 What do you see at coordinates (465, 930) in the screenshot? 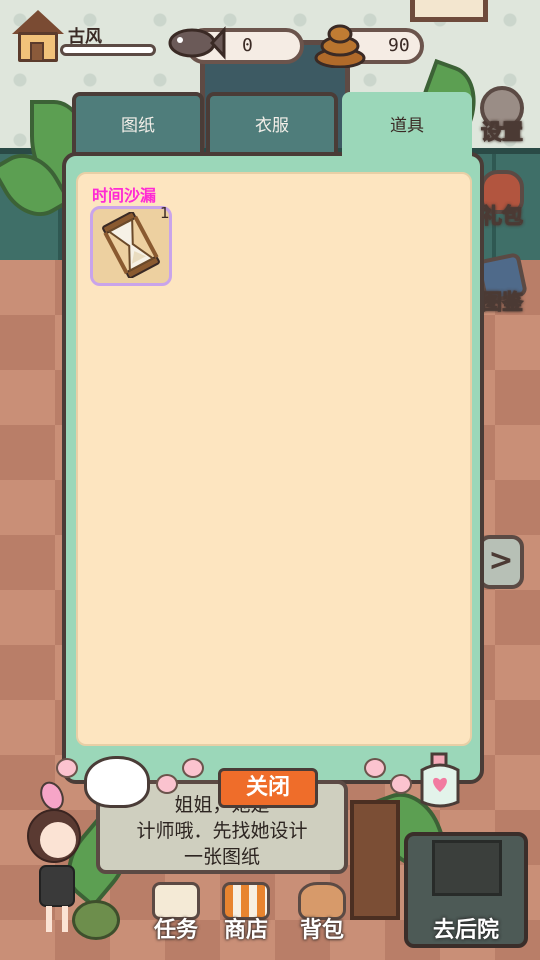
I see `backyard-label: 去后院` at bounding box center [465, 930].